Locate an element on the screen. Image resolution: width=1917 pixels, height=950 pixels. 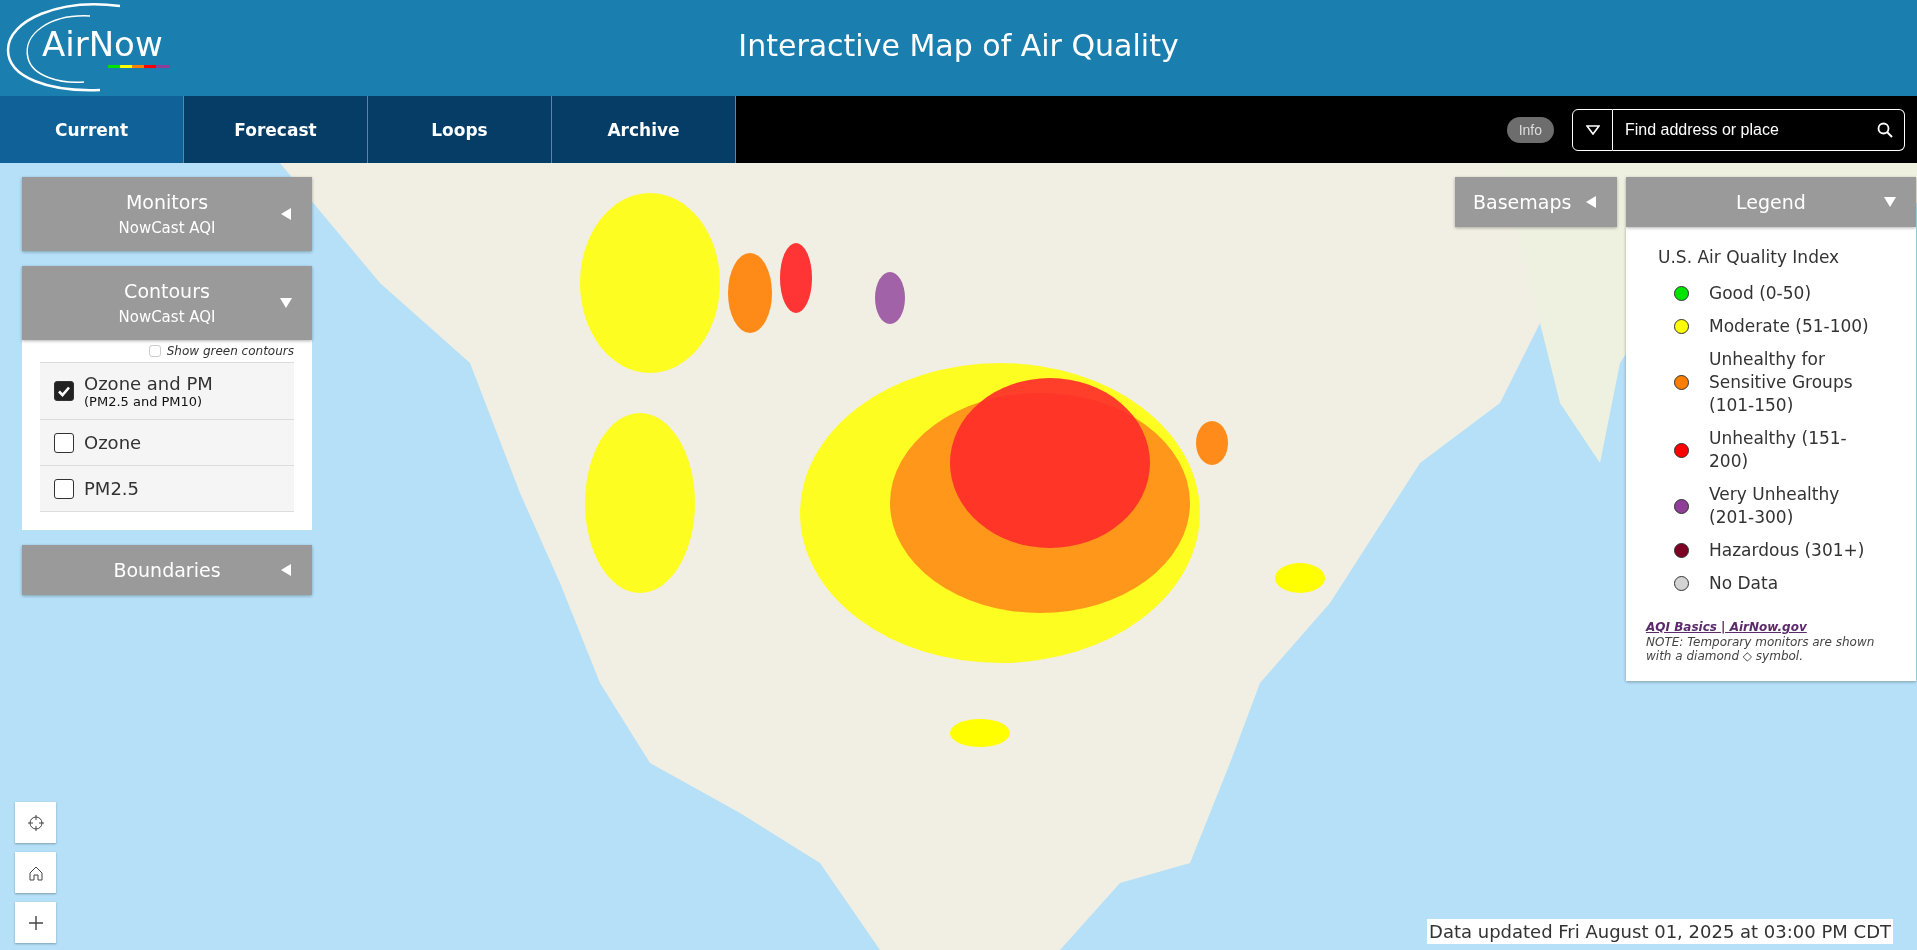
zoom-in-button is located at coordinates (35, 922).